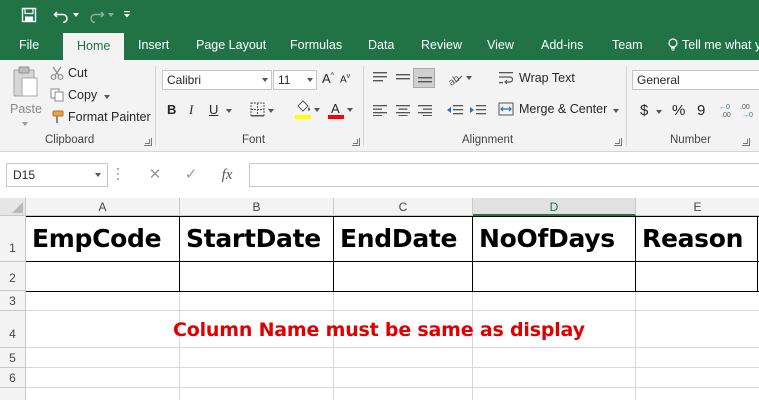  Describe the element at coordinates (356, 142) in the screenshot. I see `font-dialog-launcher-icon` at that location.